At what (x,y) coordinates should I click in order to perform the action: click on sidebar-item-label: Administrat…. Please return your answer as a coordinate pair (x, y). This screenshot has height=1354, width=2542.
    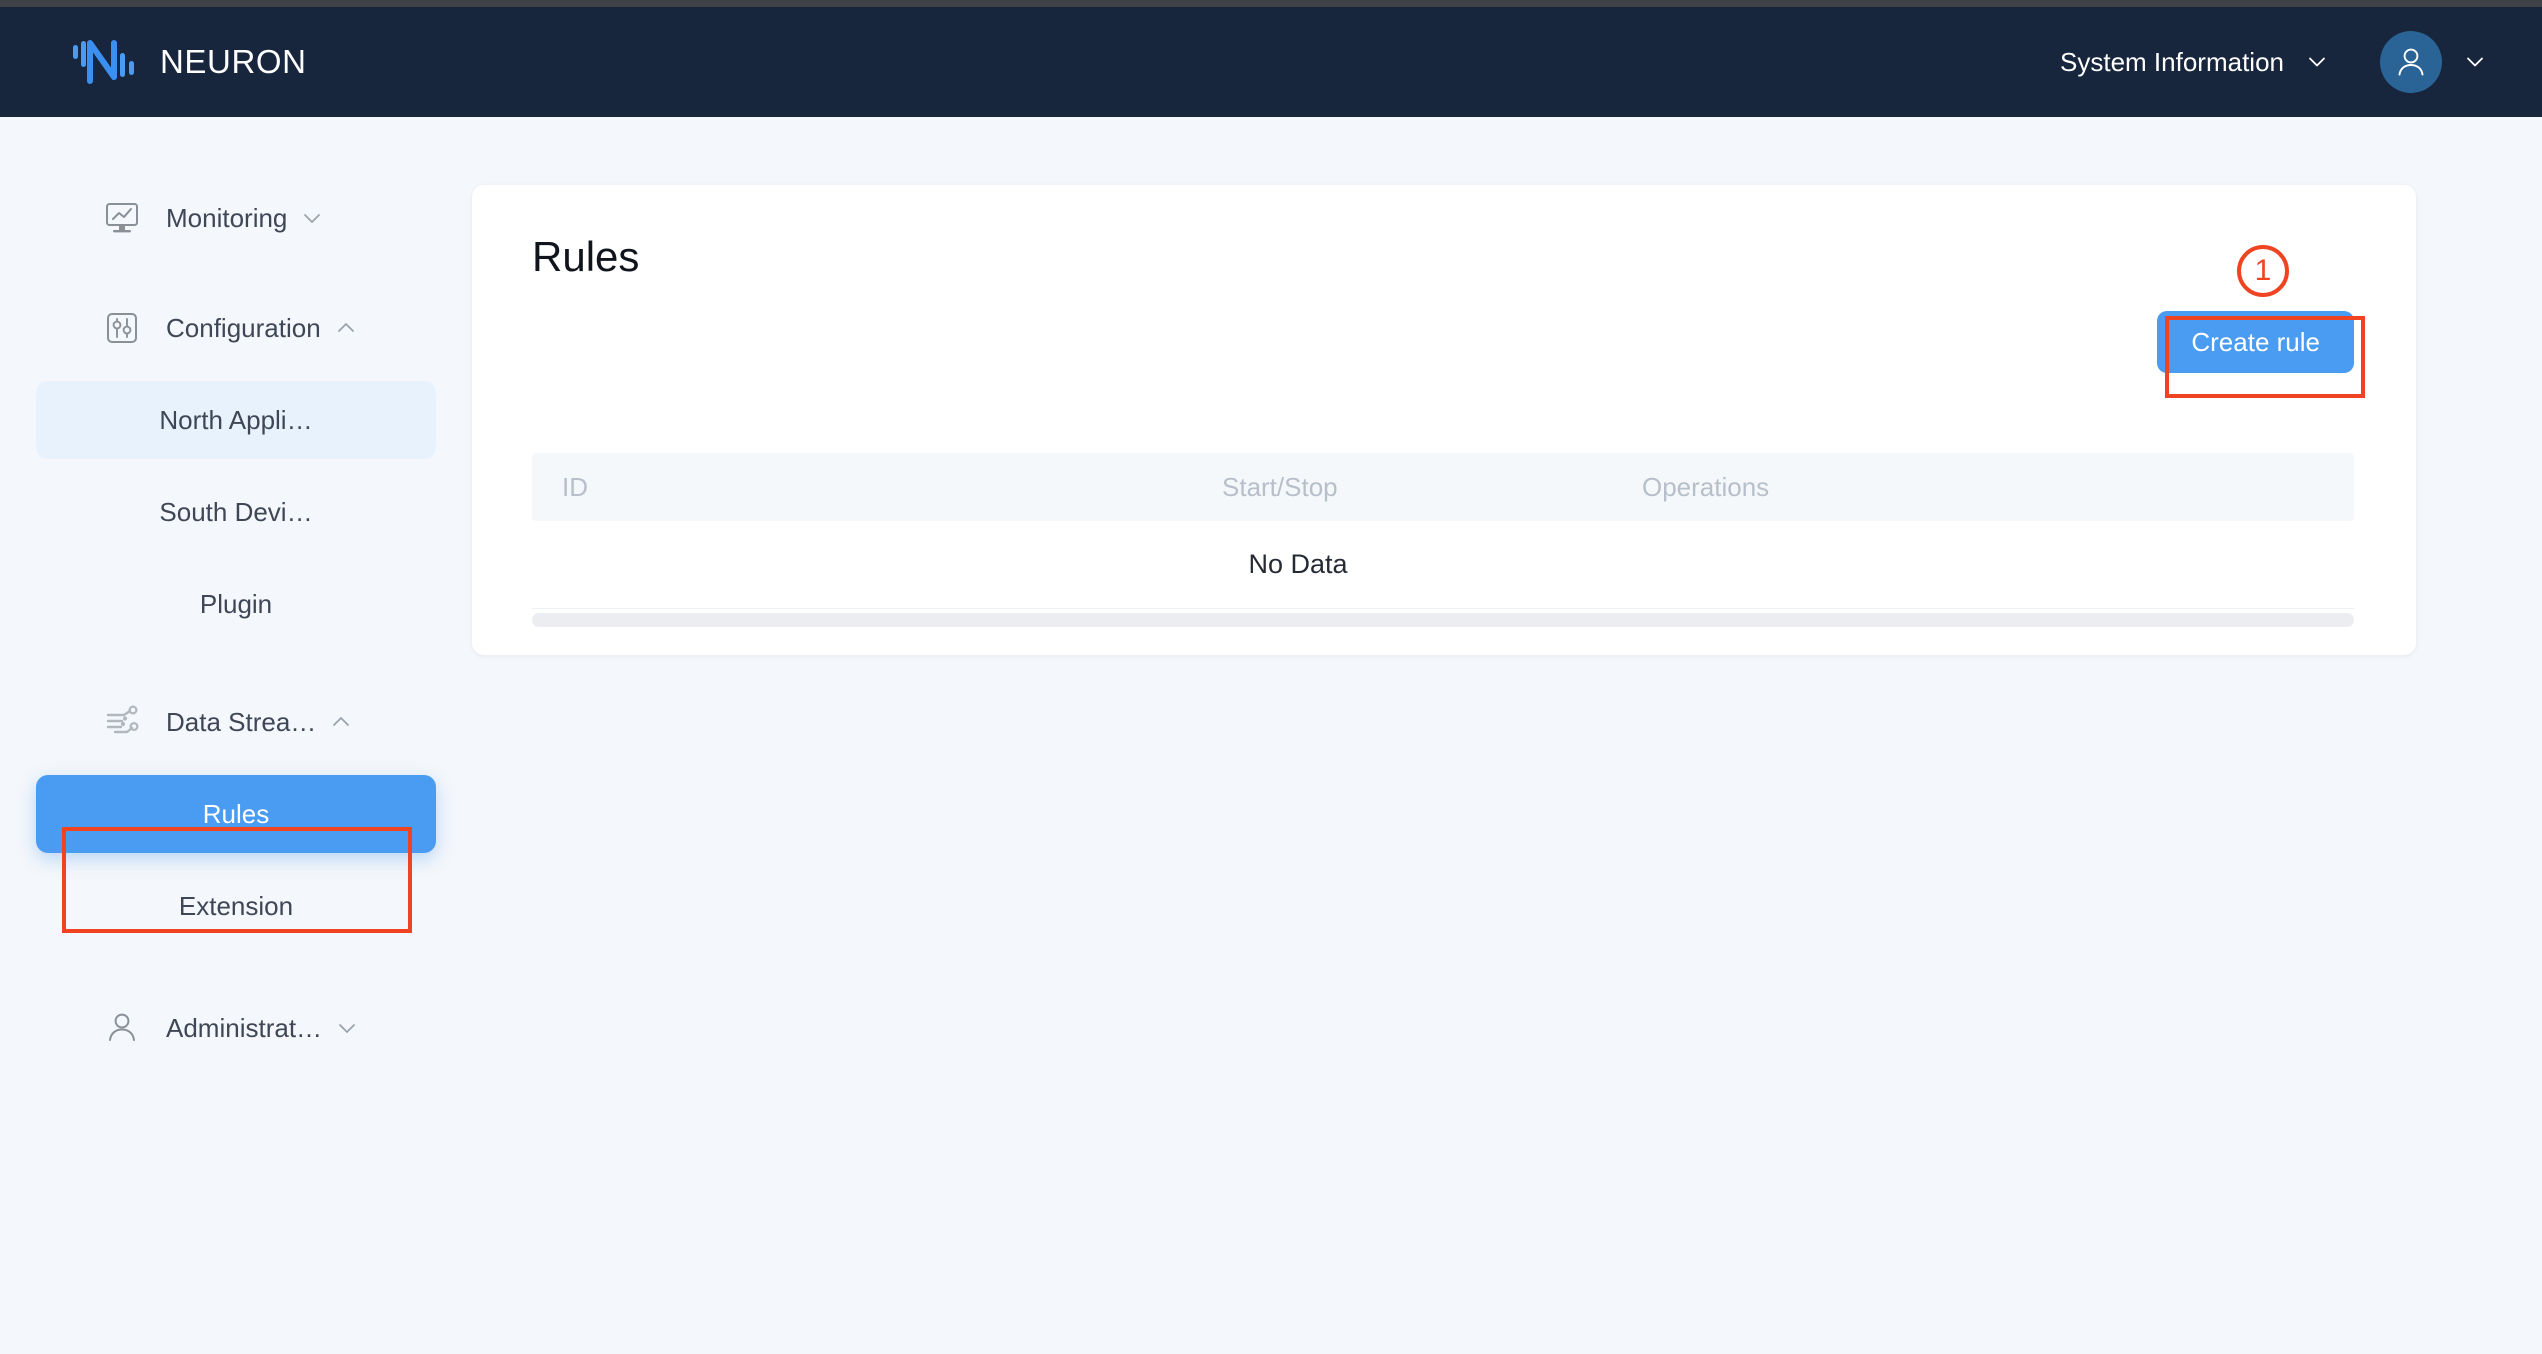
    Looking at the image, I should click on (244, 1027).